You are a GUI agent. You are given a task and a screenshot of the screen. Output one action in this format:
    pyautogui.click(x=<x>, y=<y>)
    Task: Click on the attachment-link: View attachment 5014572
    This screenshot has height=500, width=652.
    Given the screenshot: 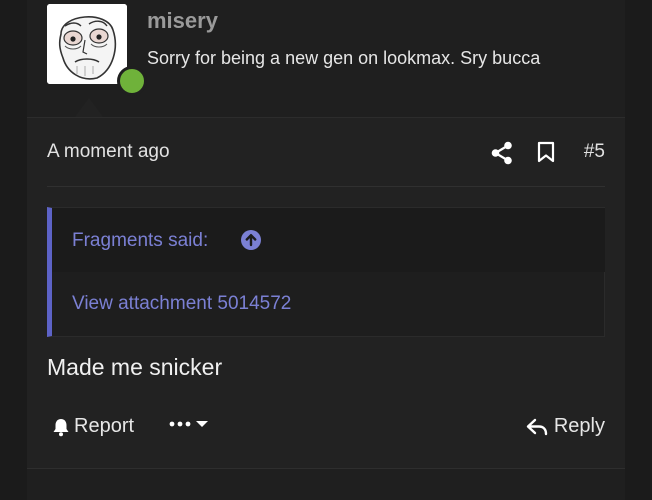 What is the action you would take?
    pyautogui.click(x=181, y=304)
    